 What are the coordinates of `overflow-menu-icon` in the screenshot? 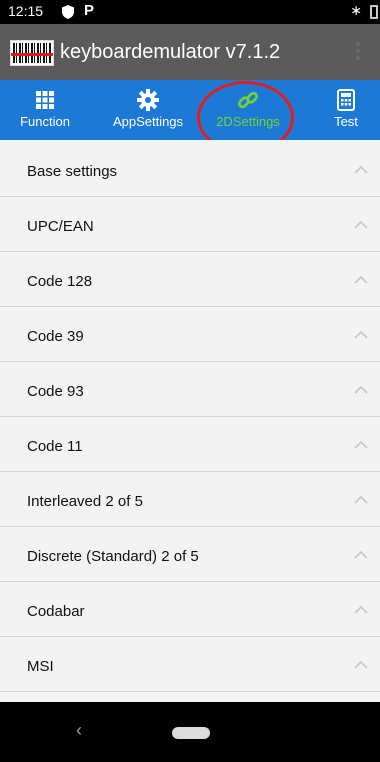 It's located at (358, 53).